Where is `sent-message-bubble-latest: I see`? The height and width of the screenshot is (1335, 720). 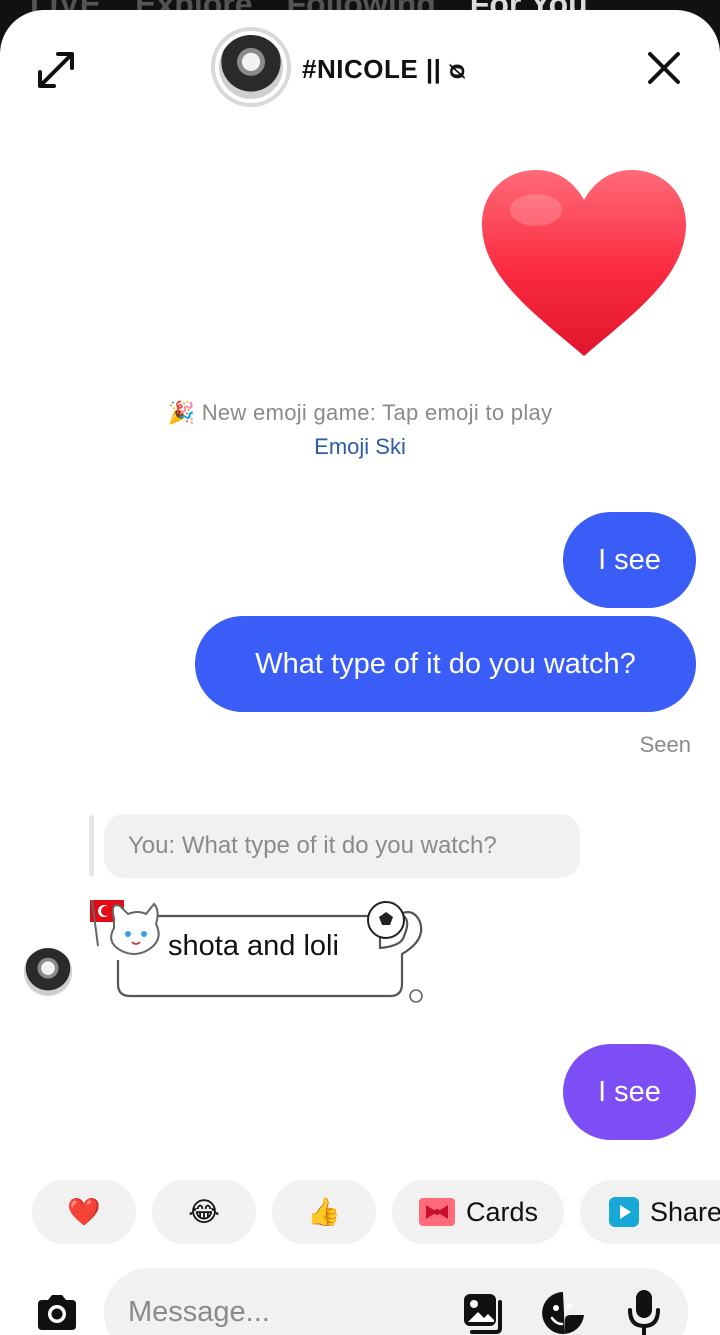
sent-message-bubble-latest: I see is located at coordinates (629, 1092).